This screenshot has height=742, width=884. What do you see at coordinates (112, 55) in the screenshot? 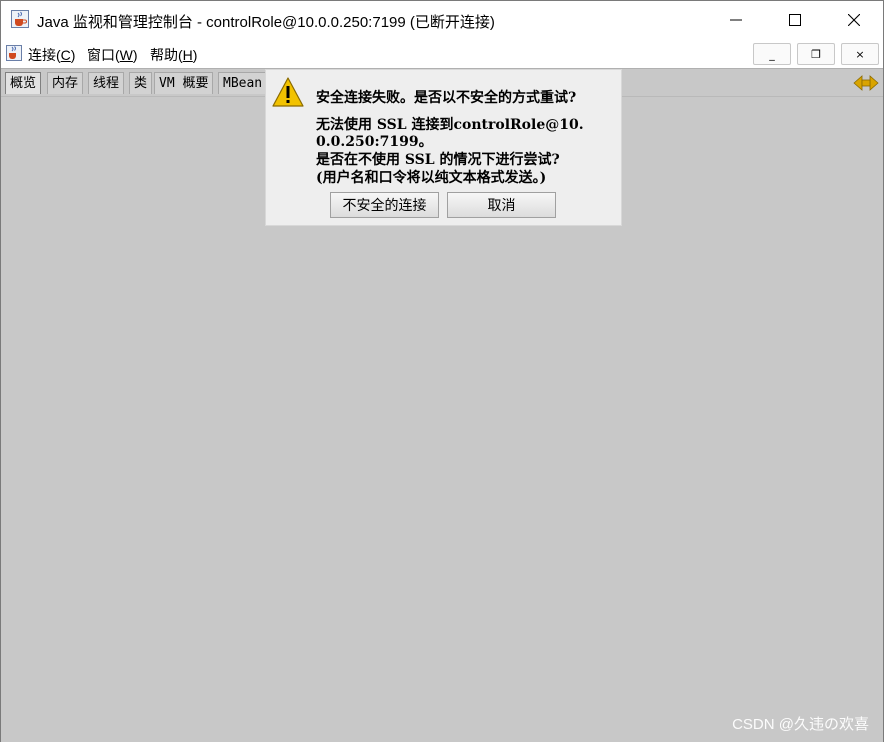
I see `menu-window: 窗口(W)` at bounding box center [112, 55].